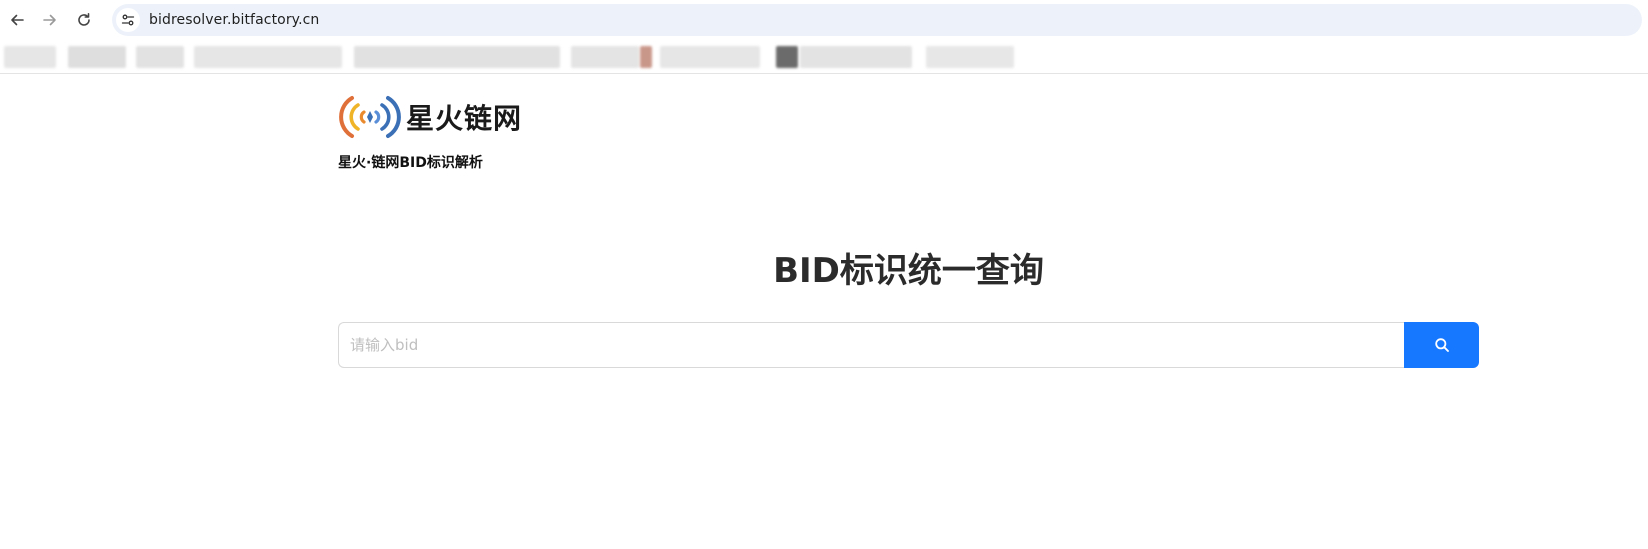 This screenshot has height=549, width=1648. I want to click on search-icon, so click(1441, 345).